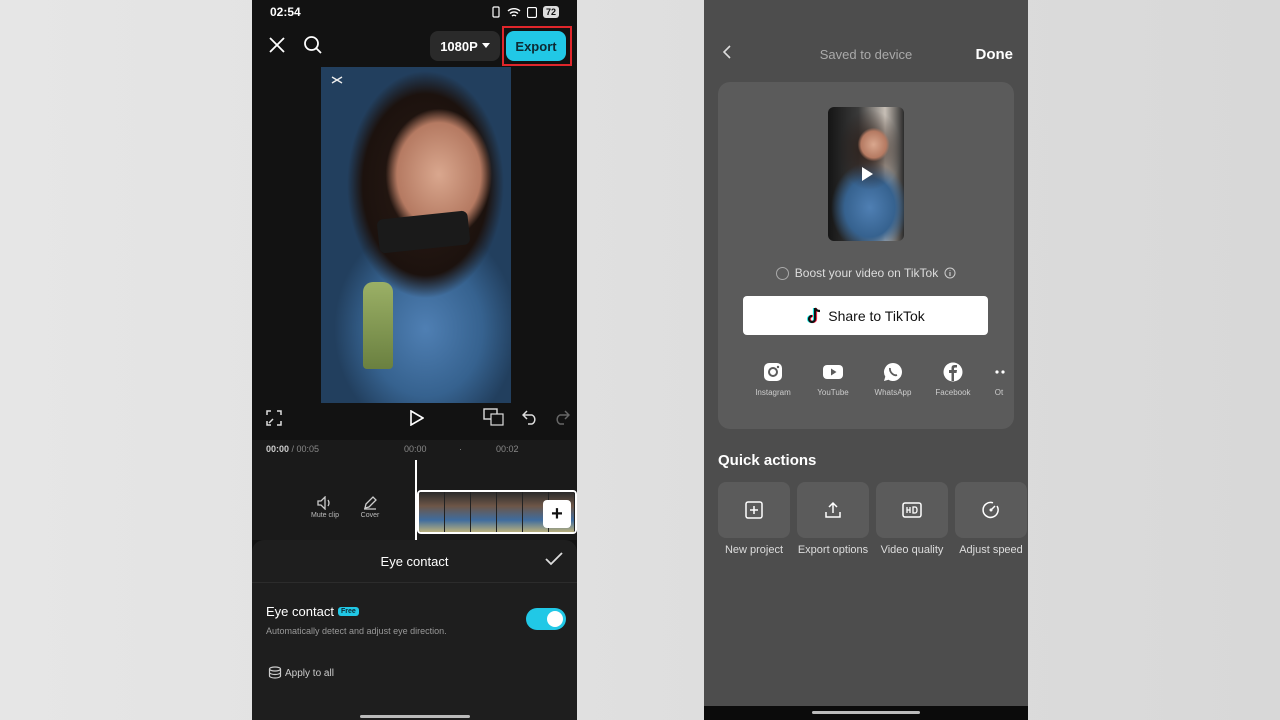 The width and height of the screenshot is (1280, 720). What do you see at coordinates (417, 418) in the screenshot?
I see `play-button` at bounding box center [417, 418].